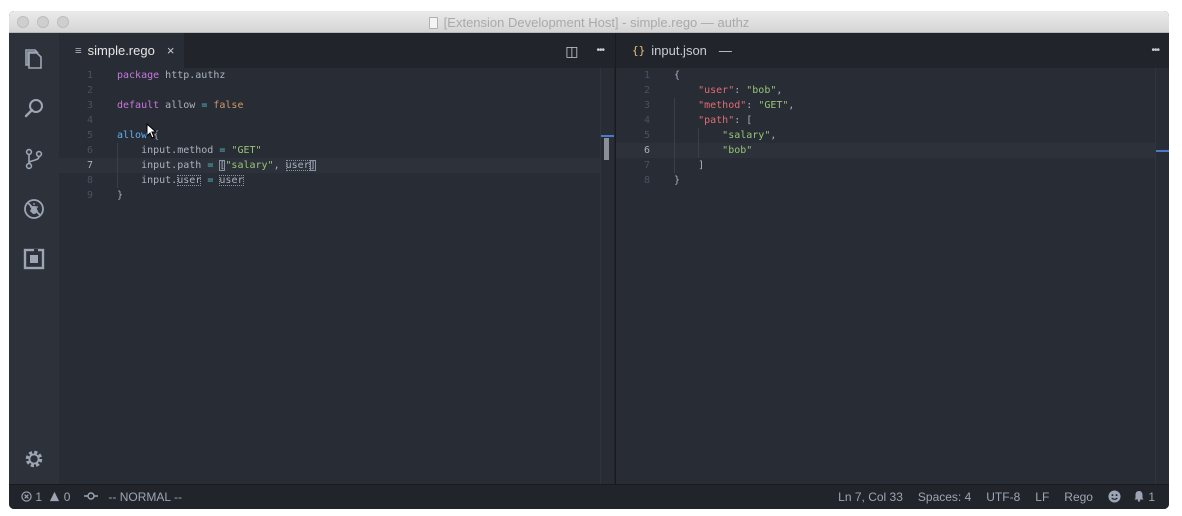  I want to click on code-line: 4 "path": [, so click(885, 120).